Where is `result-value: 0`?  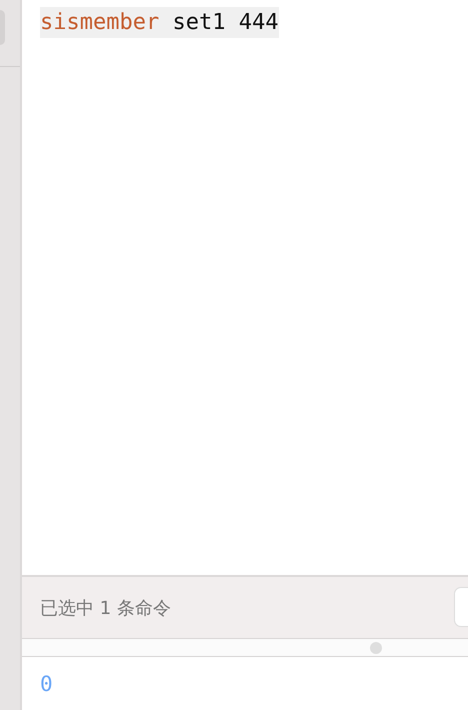 result-value: 0 is located at coordinates (46, 684).